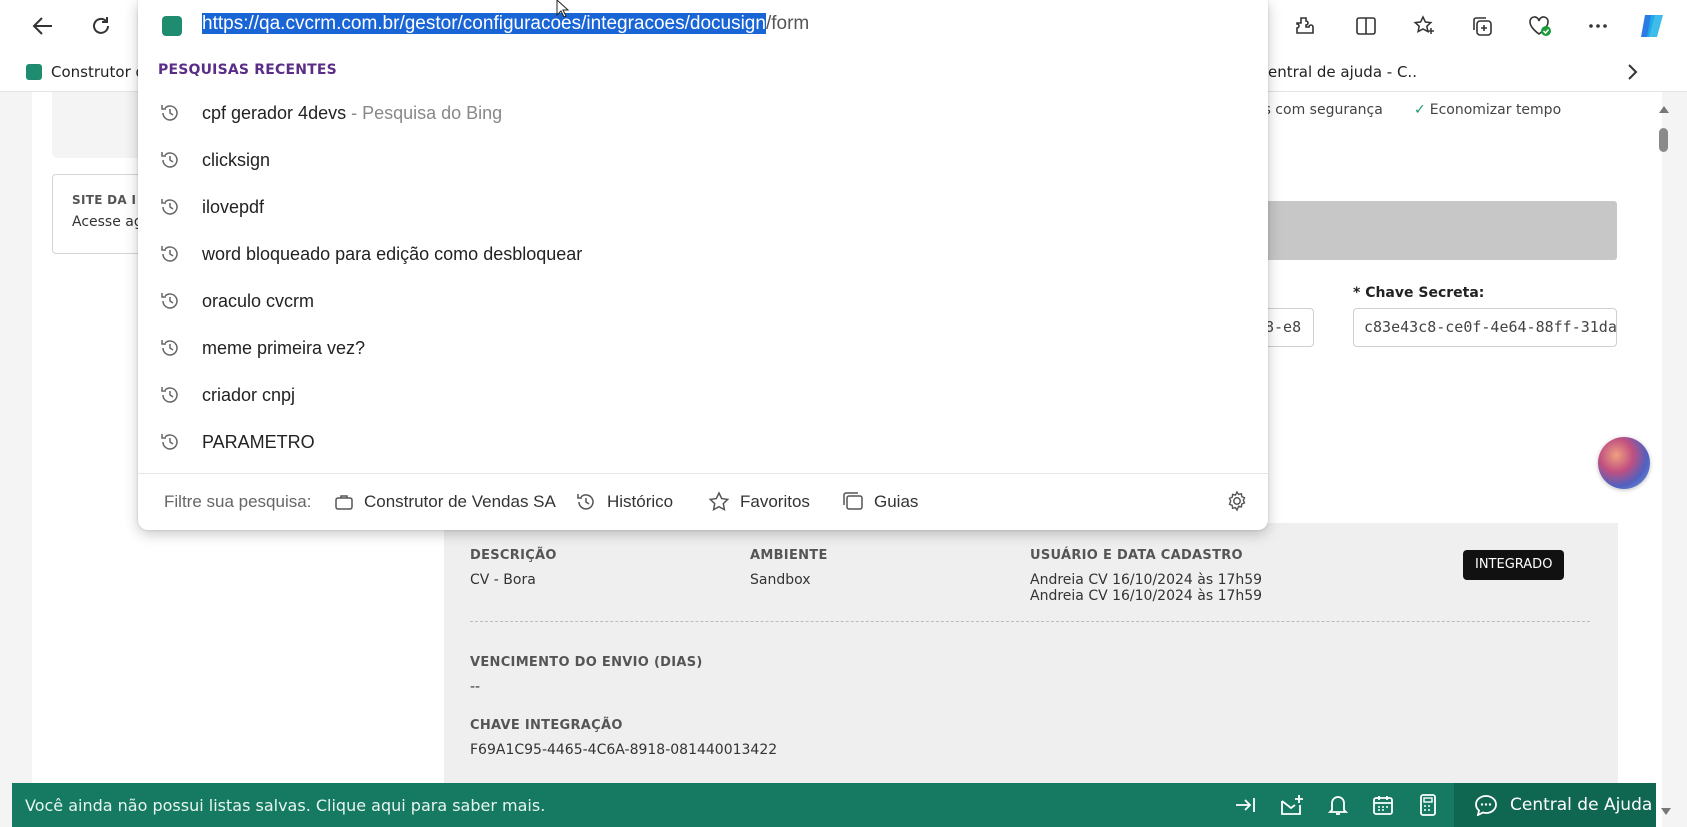 The image size is (1687, 827). I want to click on gray-banner, so click(1428, 230).